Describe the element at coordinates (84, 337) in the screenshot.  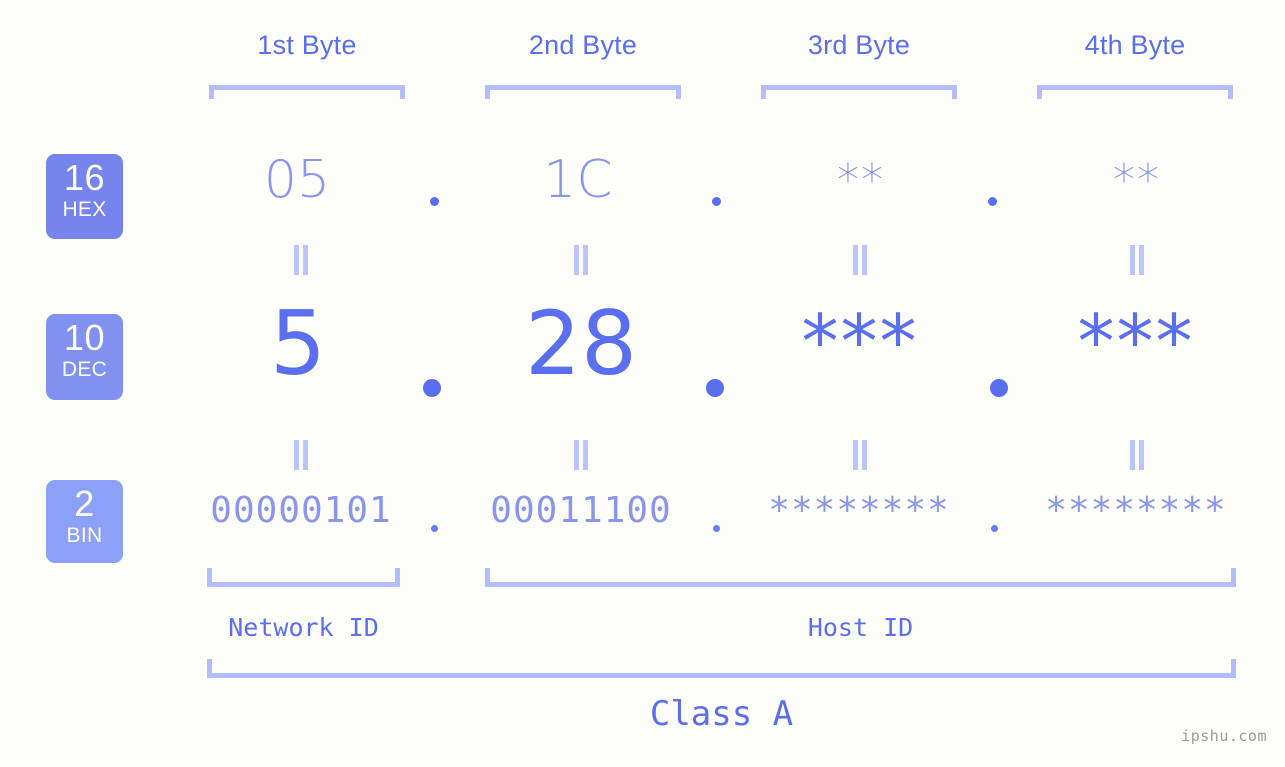
I see `base-badge-dec-radix: 10` at that location.